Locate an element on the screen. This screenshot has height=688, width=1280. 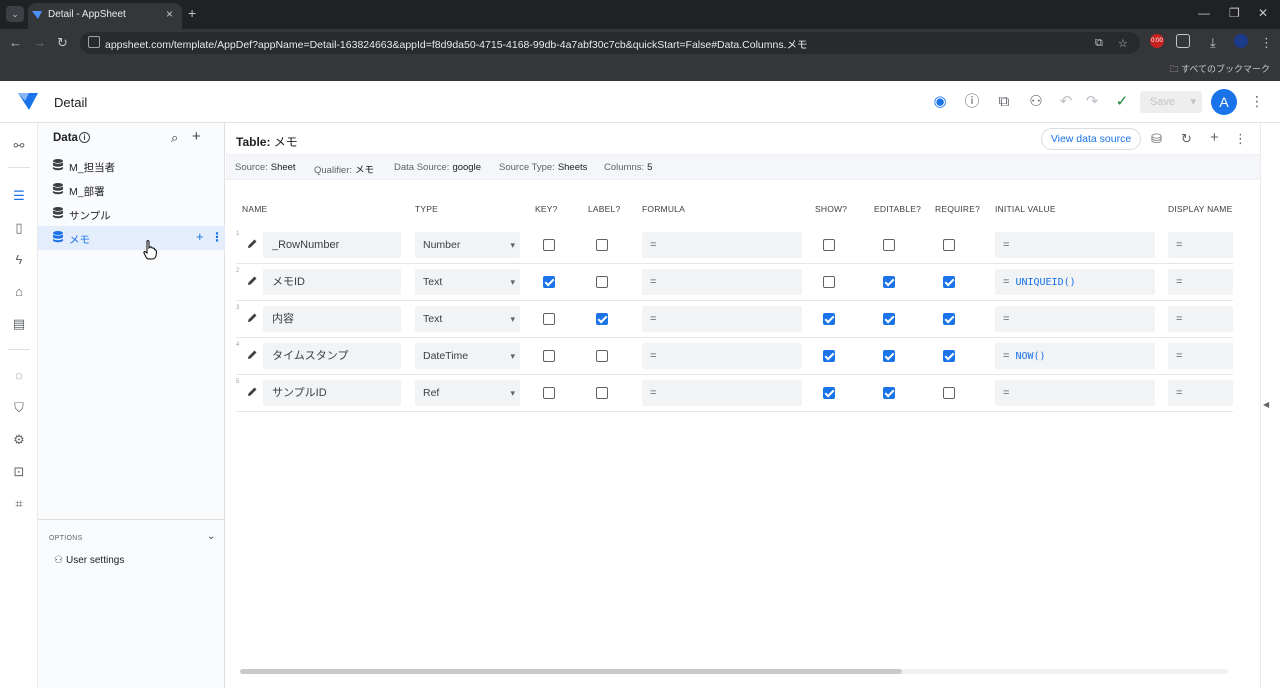
refresh-icon: ↻ is located at coordinates (1186, 139).